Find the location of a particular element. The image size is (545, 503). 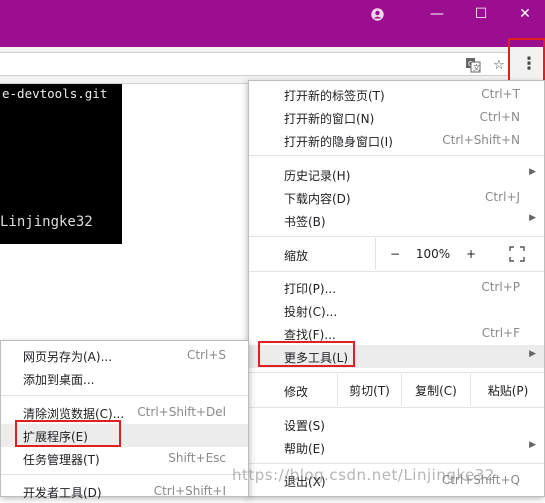

translate-icon: G文 is located at coordinates (473, 65).